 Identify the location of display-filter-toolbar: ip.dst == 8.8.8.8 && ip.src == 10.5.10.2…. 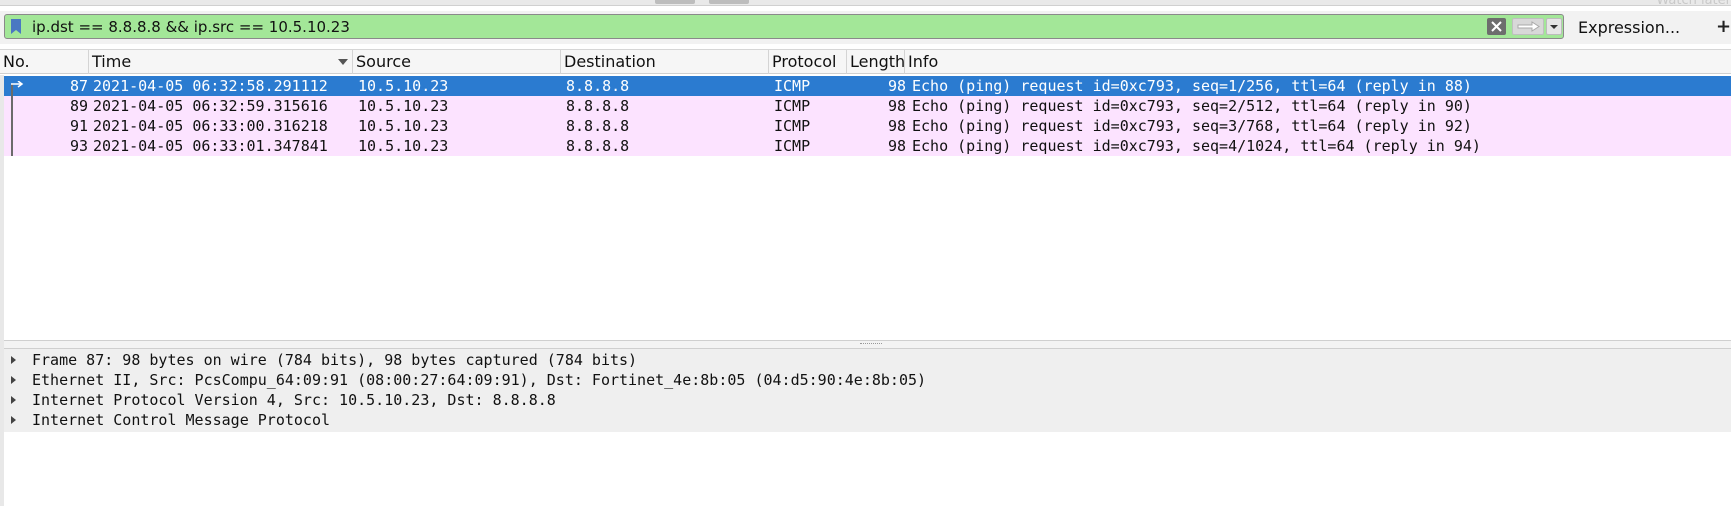
(865, 27).